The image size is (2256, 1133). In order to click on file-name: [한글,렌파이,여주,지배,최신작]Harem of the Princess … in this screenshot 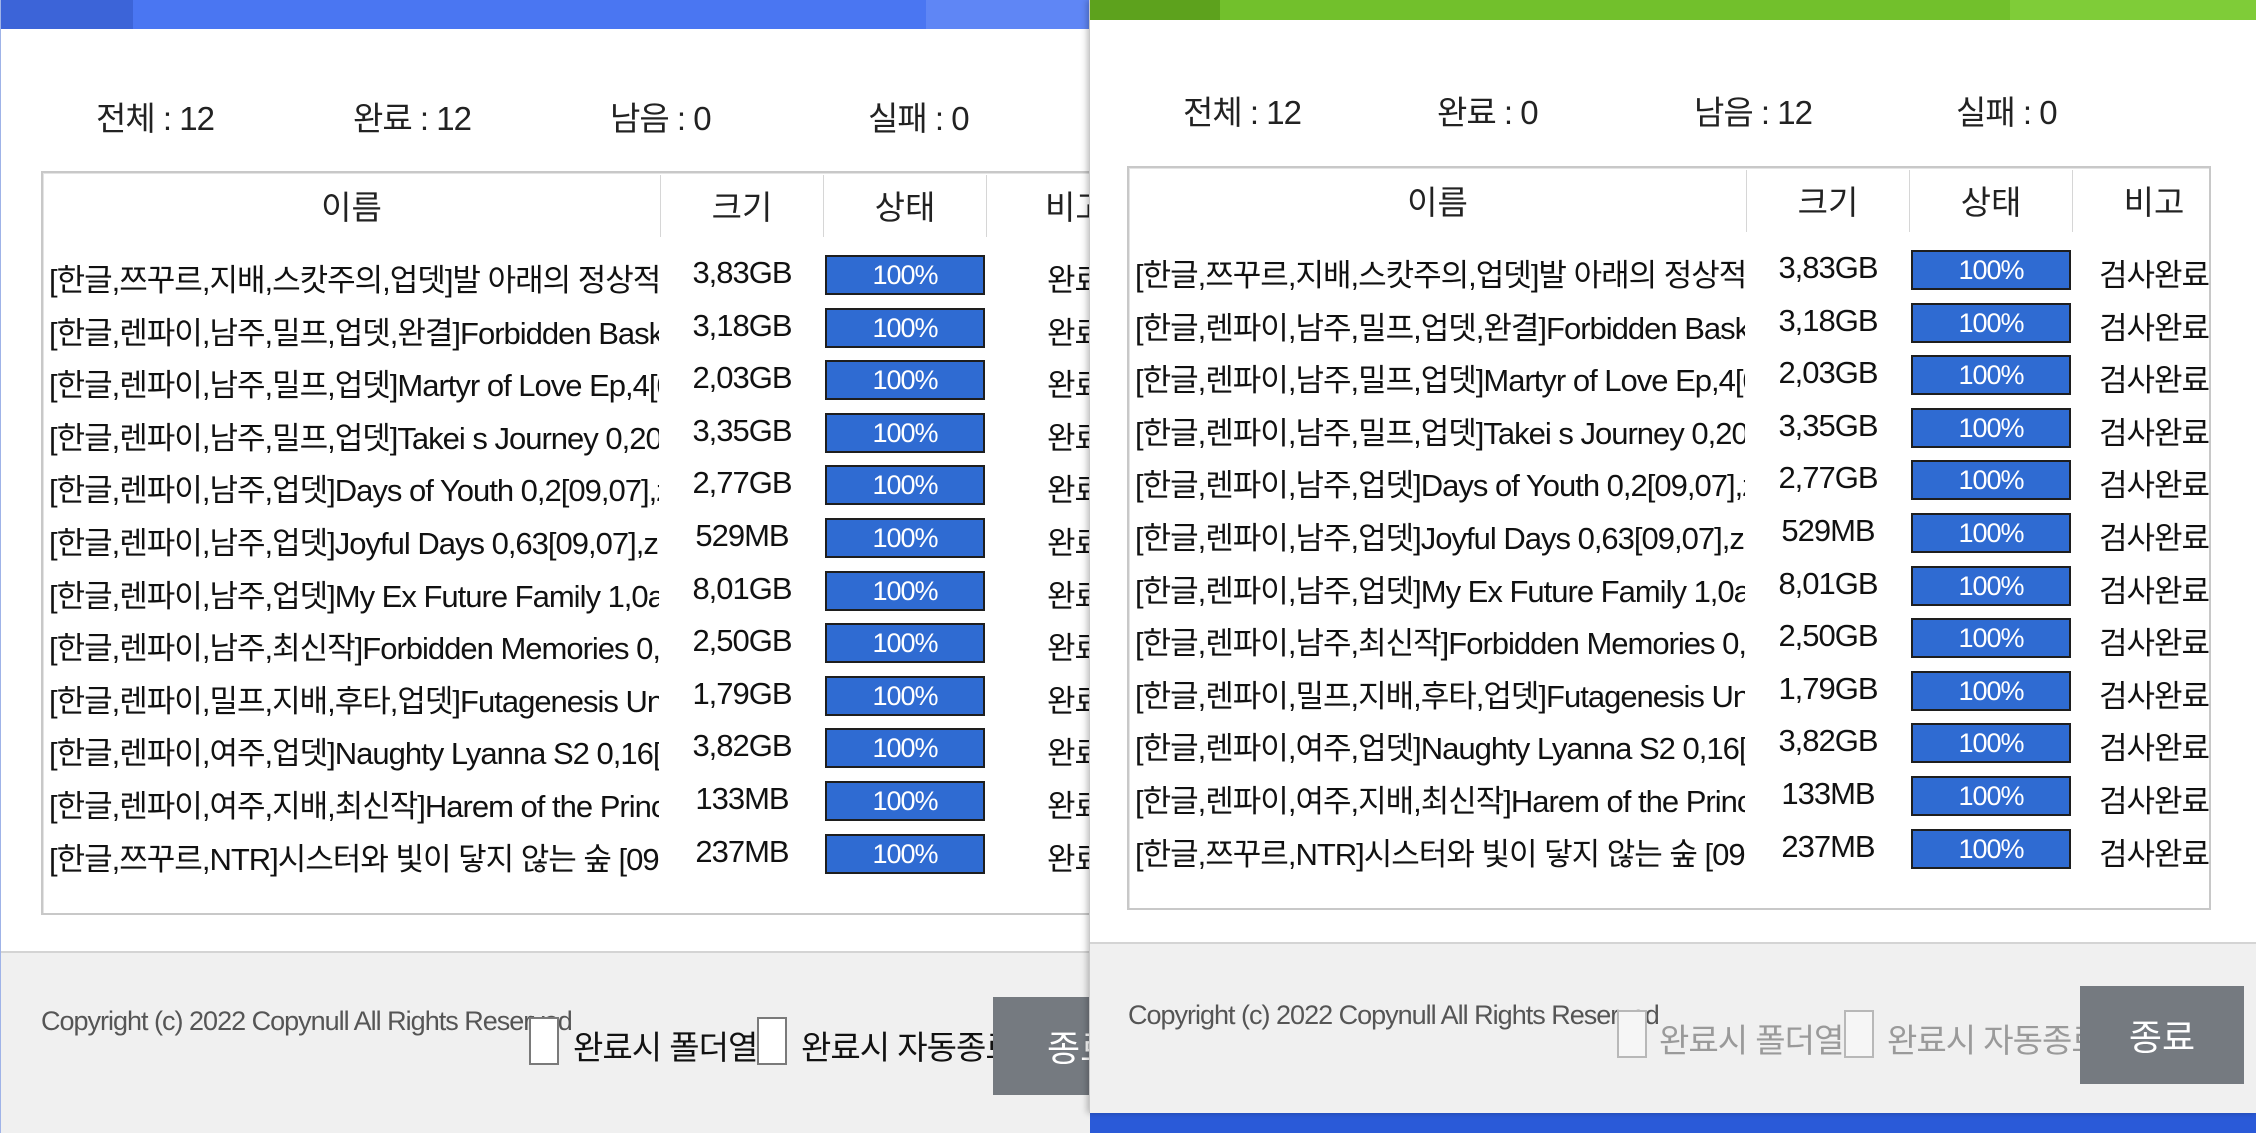, I will do `click(354, 806)`.